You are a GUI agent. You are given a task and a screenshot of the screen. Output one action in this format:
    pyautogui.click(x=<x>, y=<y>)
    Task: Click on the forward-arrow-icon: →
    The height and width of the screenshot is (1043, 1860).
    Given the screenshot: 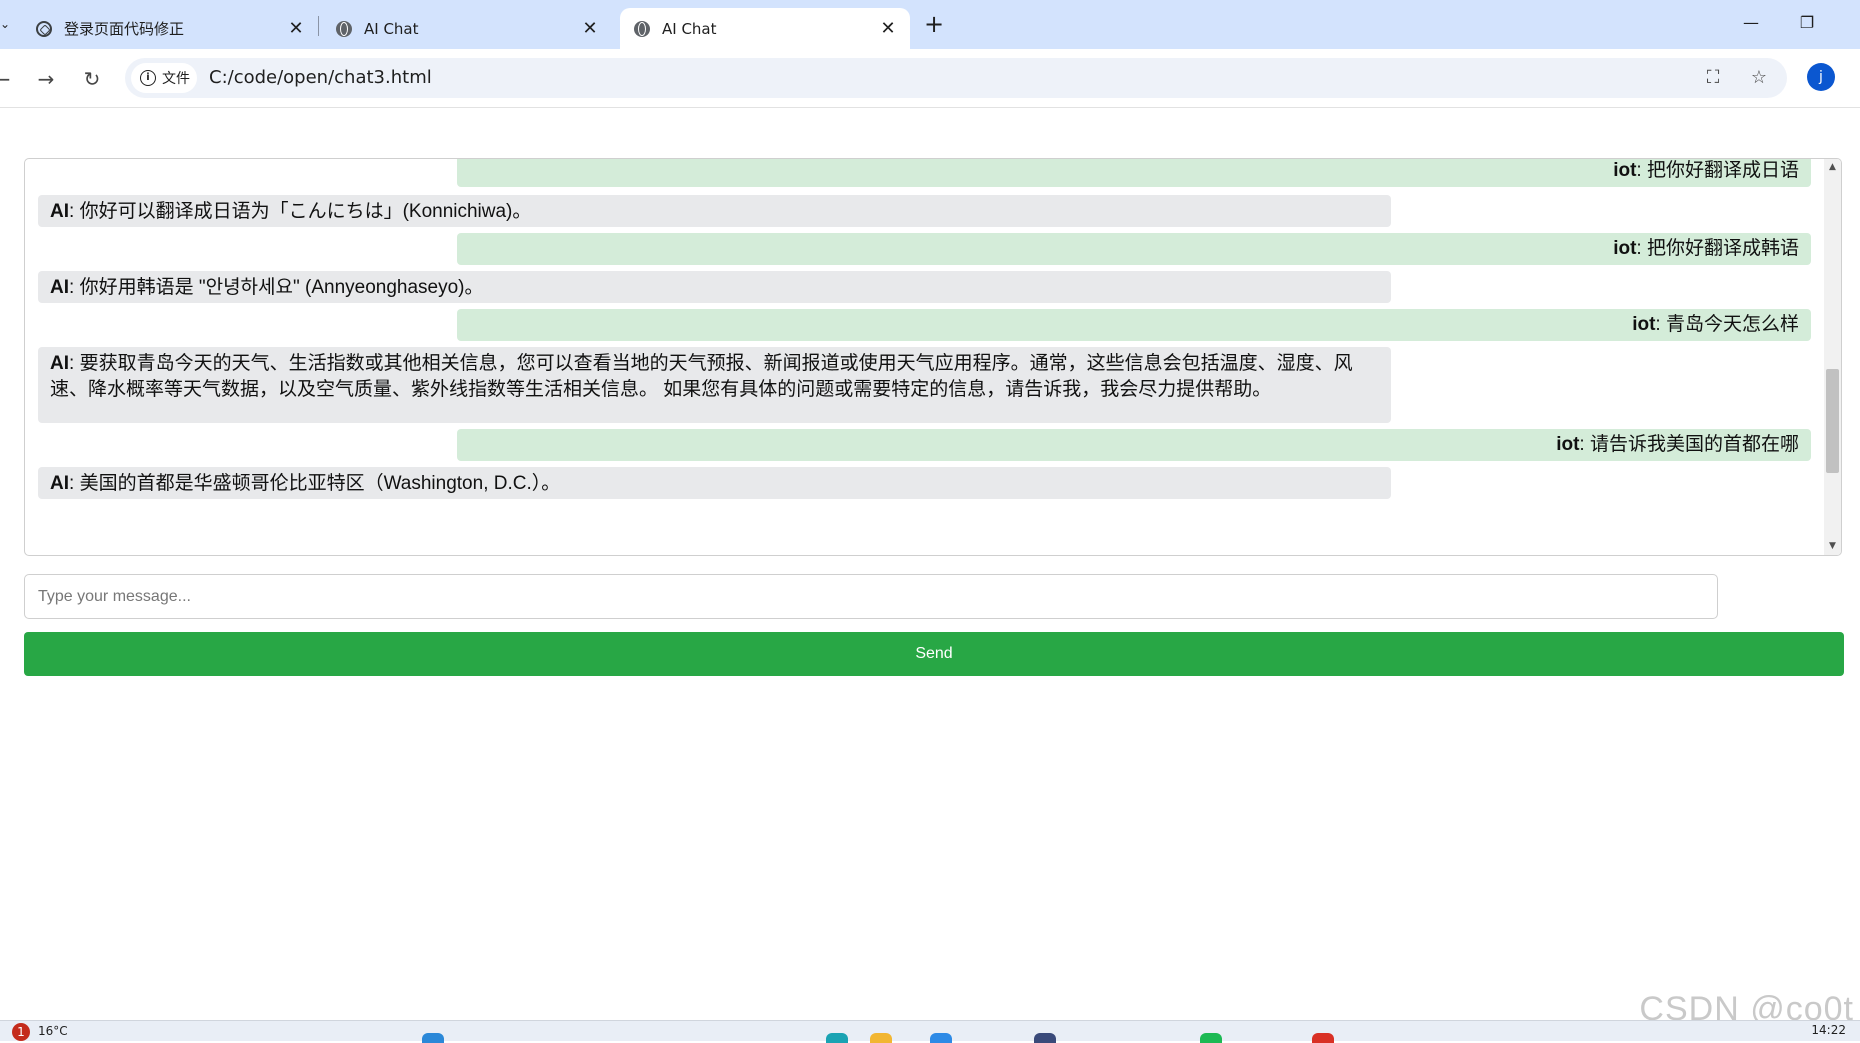 What is the action you would take?
    pyautogui.click(x=46, y=79)
    